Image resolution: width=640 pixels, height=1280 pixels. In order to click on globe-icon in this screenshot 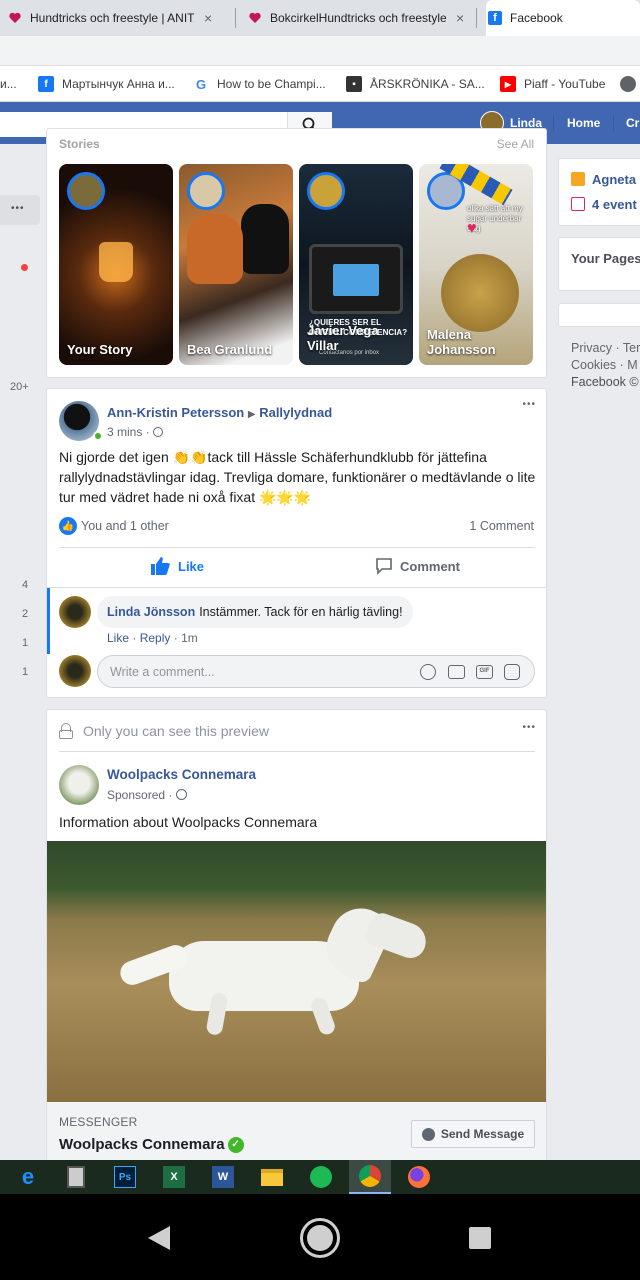, I will do `click(630, 84)`.